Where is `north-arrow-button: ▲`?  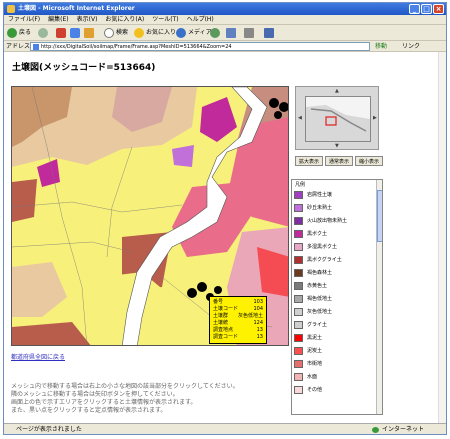
north-arrow-button: ▲ is located at coordinates (337, 91).